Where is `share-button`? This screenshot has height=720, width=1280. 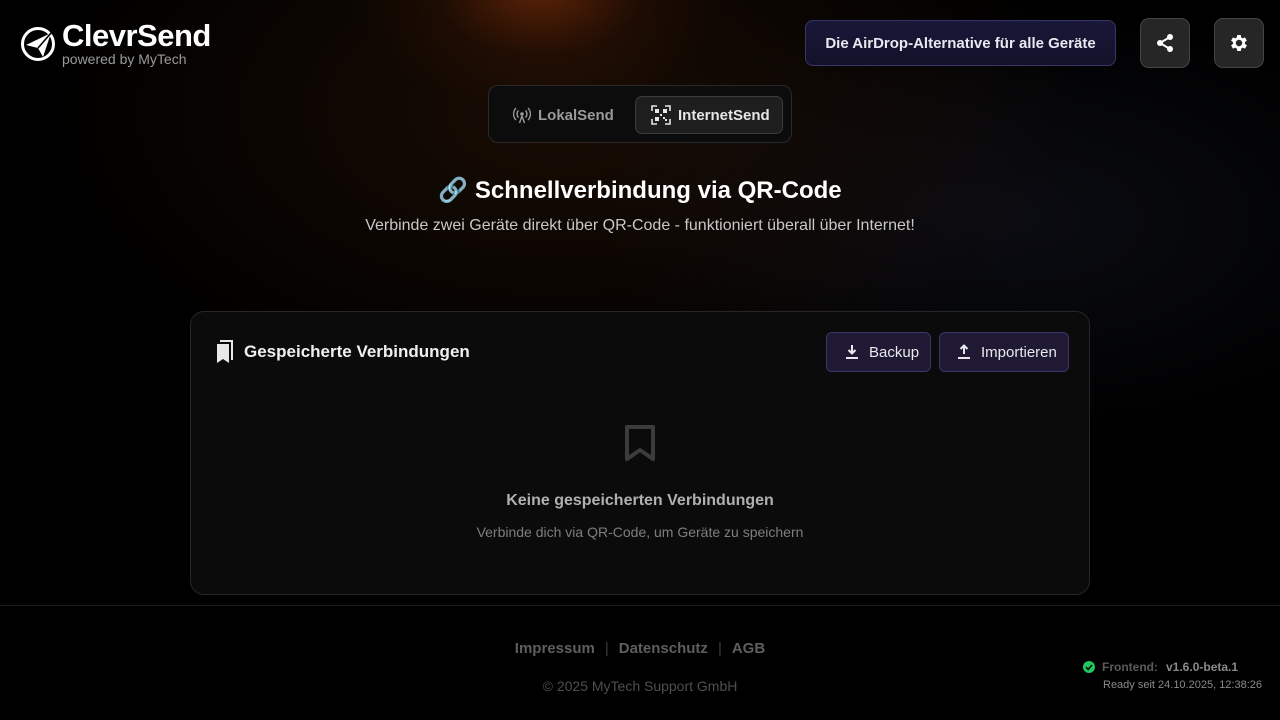
share-button is located at coordinates (1165, 43).